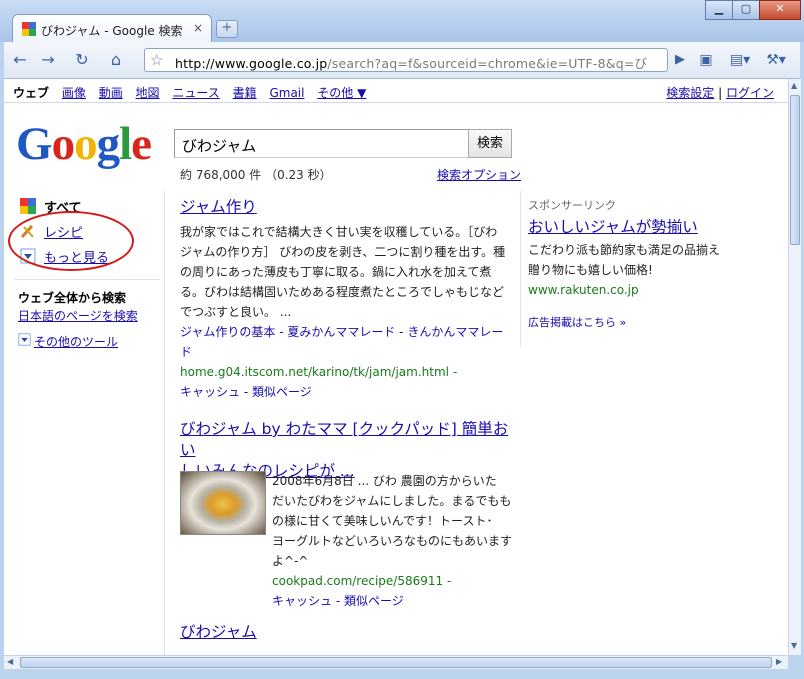 This screenshot has width=804, height=679. I want to click on nav-news: ニュース, so click(195, 93).